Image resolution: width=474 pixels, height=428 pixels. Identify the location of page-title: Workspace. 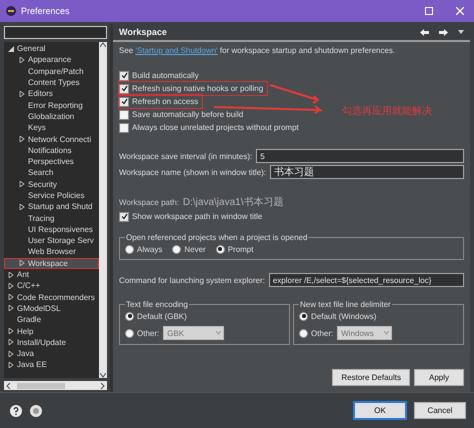
(143, 32).